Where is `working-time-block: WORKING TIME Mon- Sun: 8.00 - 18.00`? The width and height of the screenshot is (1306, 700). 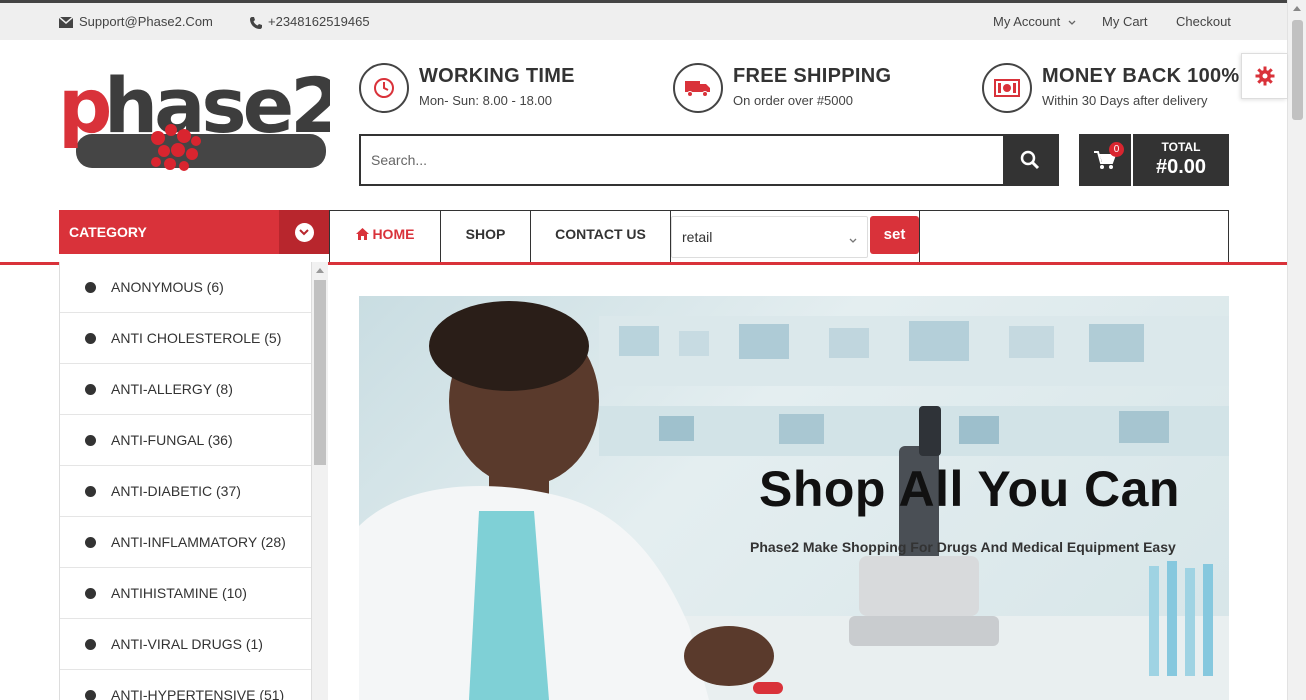 working-time-block: WORKING TIME Mon- Sun: 8.00 - 18.00 is located at coordinates (474, 89).